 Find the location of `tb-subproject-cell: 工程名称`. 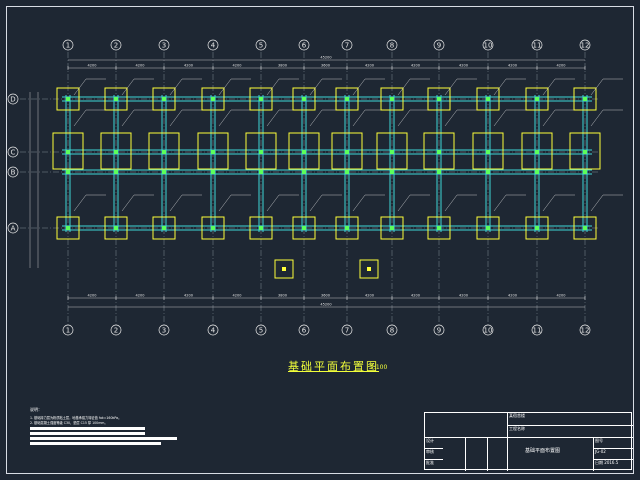

tb-subproject-cell: 工程名称 is located at coordinates (570, 431).